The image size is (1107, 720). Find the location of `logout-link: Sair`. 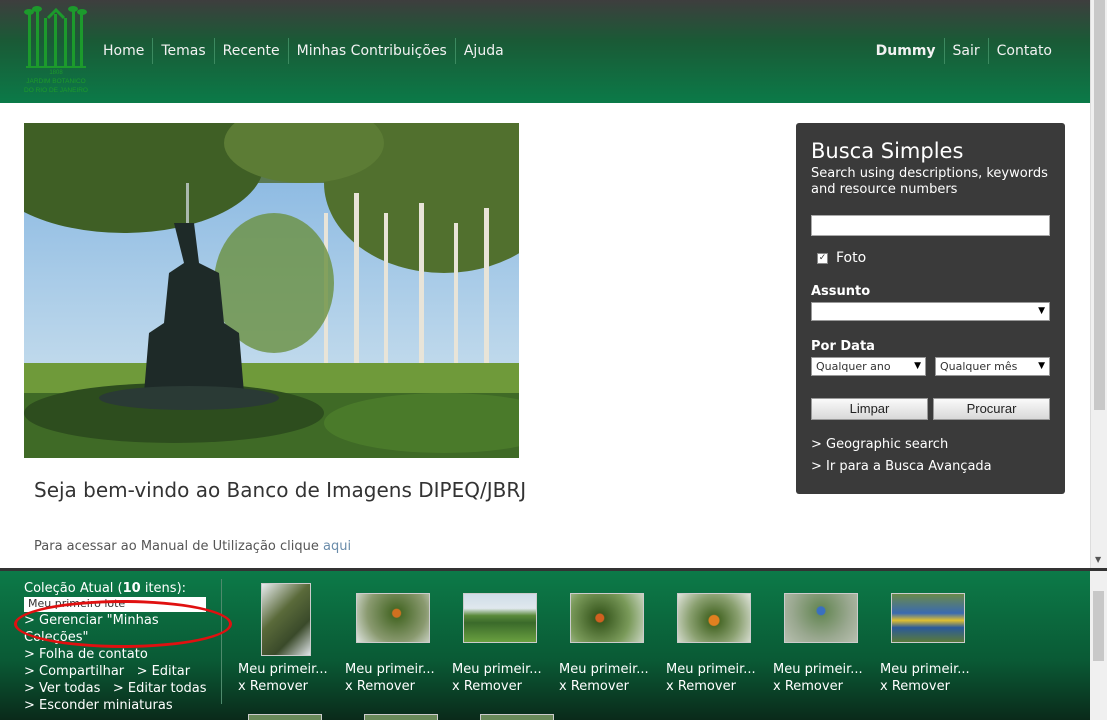

logout-link: Sair is located at coordinates (965, 51).